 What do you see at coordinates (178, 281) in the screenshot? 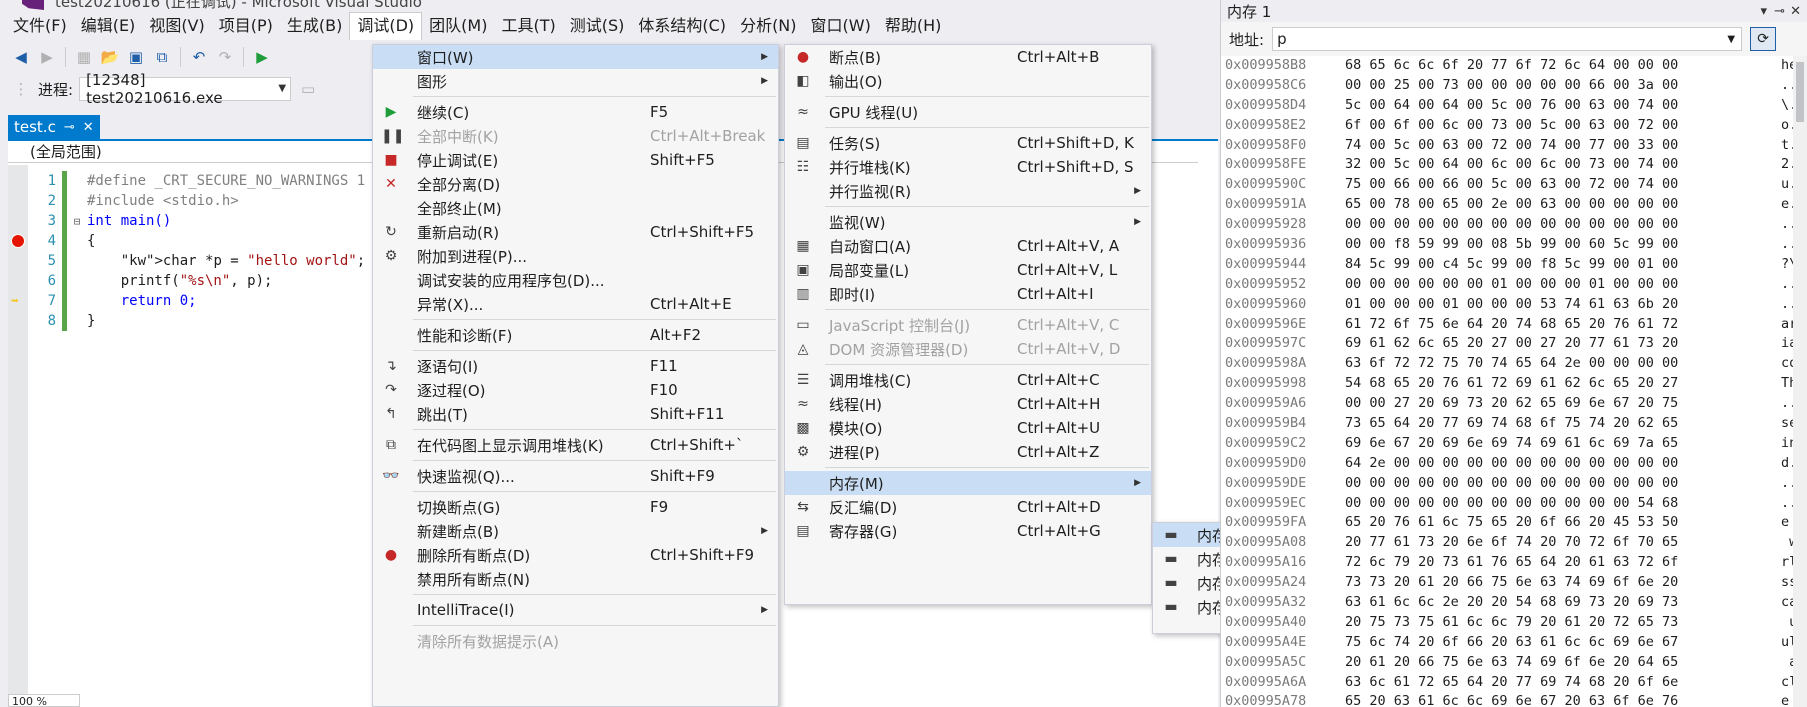
I see `code-text: printf("%s\n", p);` at bounding box center [178, 281].